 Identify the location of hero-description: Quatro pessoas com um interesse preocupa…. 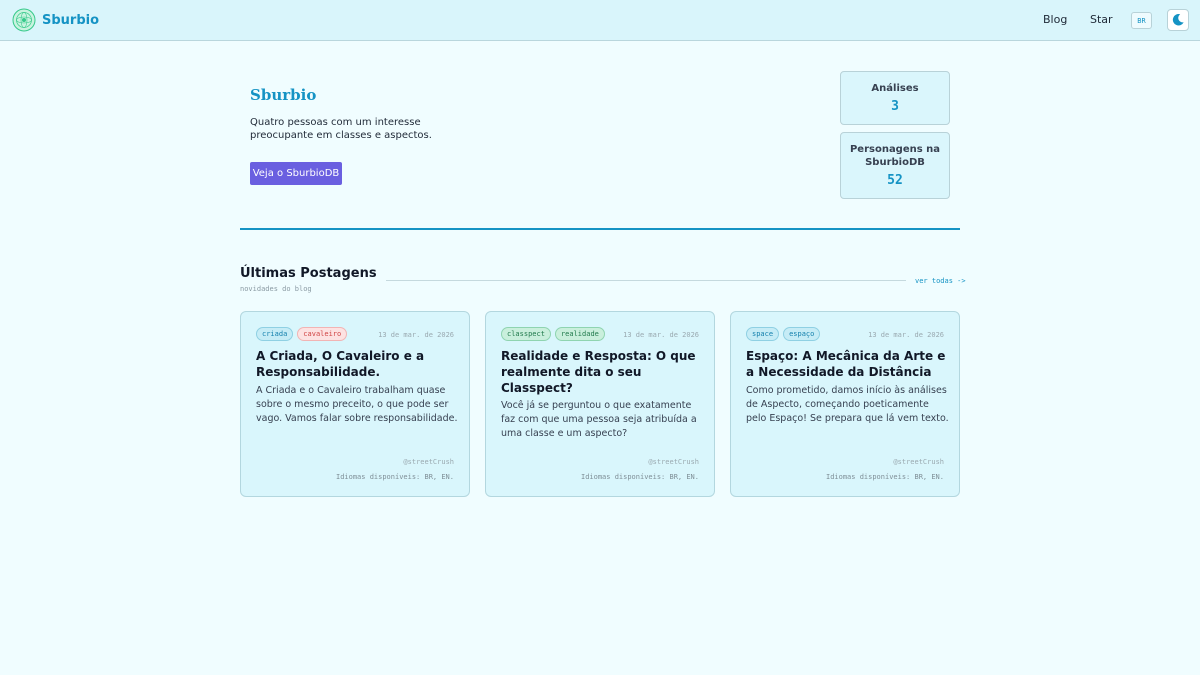
(341, 129).